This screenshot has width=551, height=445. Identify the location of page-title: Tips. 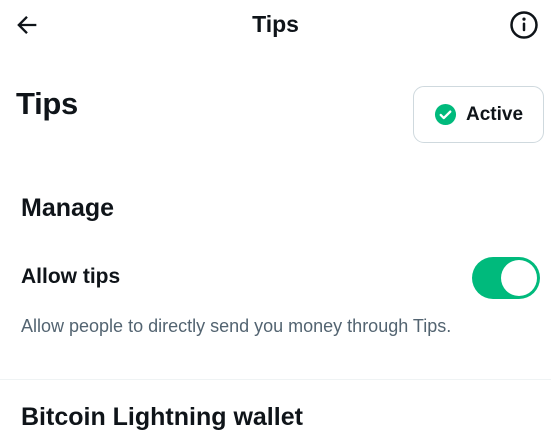
(275, 24).